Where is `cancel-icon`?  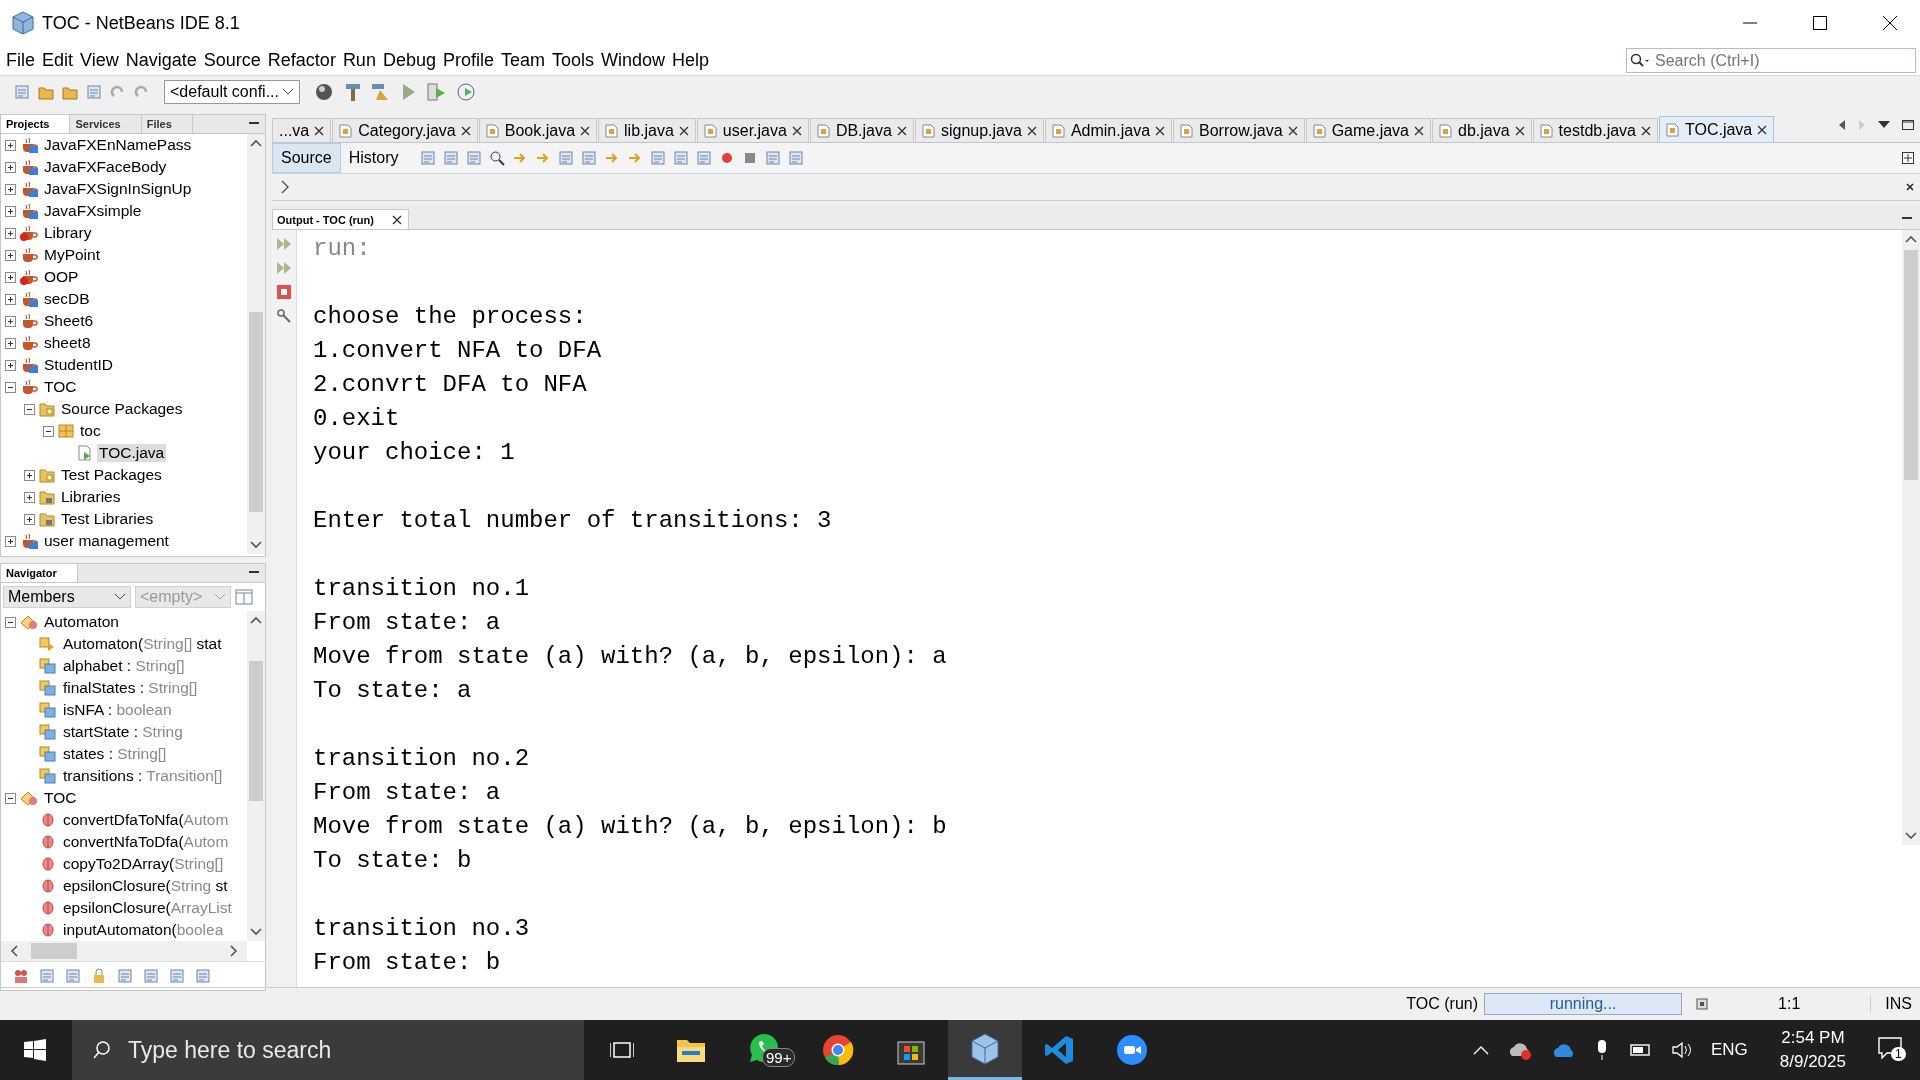 cancel-icon is located at coordinates (1702, 1004).